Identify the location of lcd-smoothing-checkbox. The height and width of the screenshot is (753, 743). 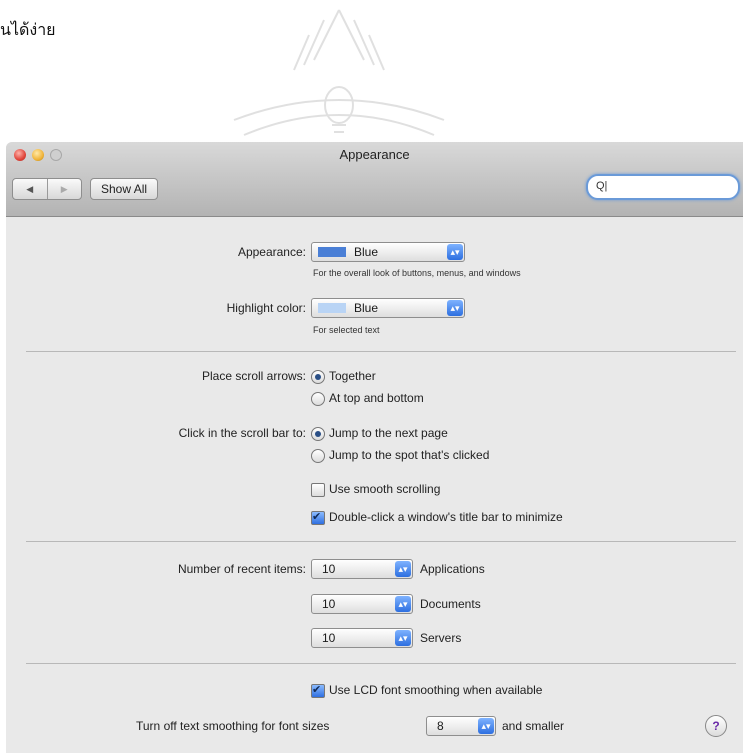
(318, 690).